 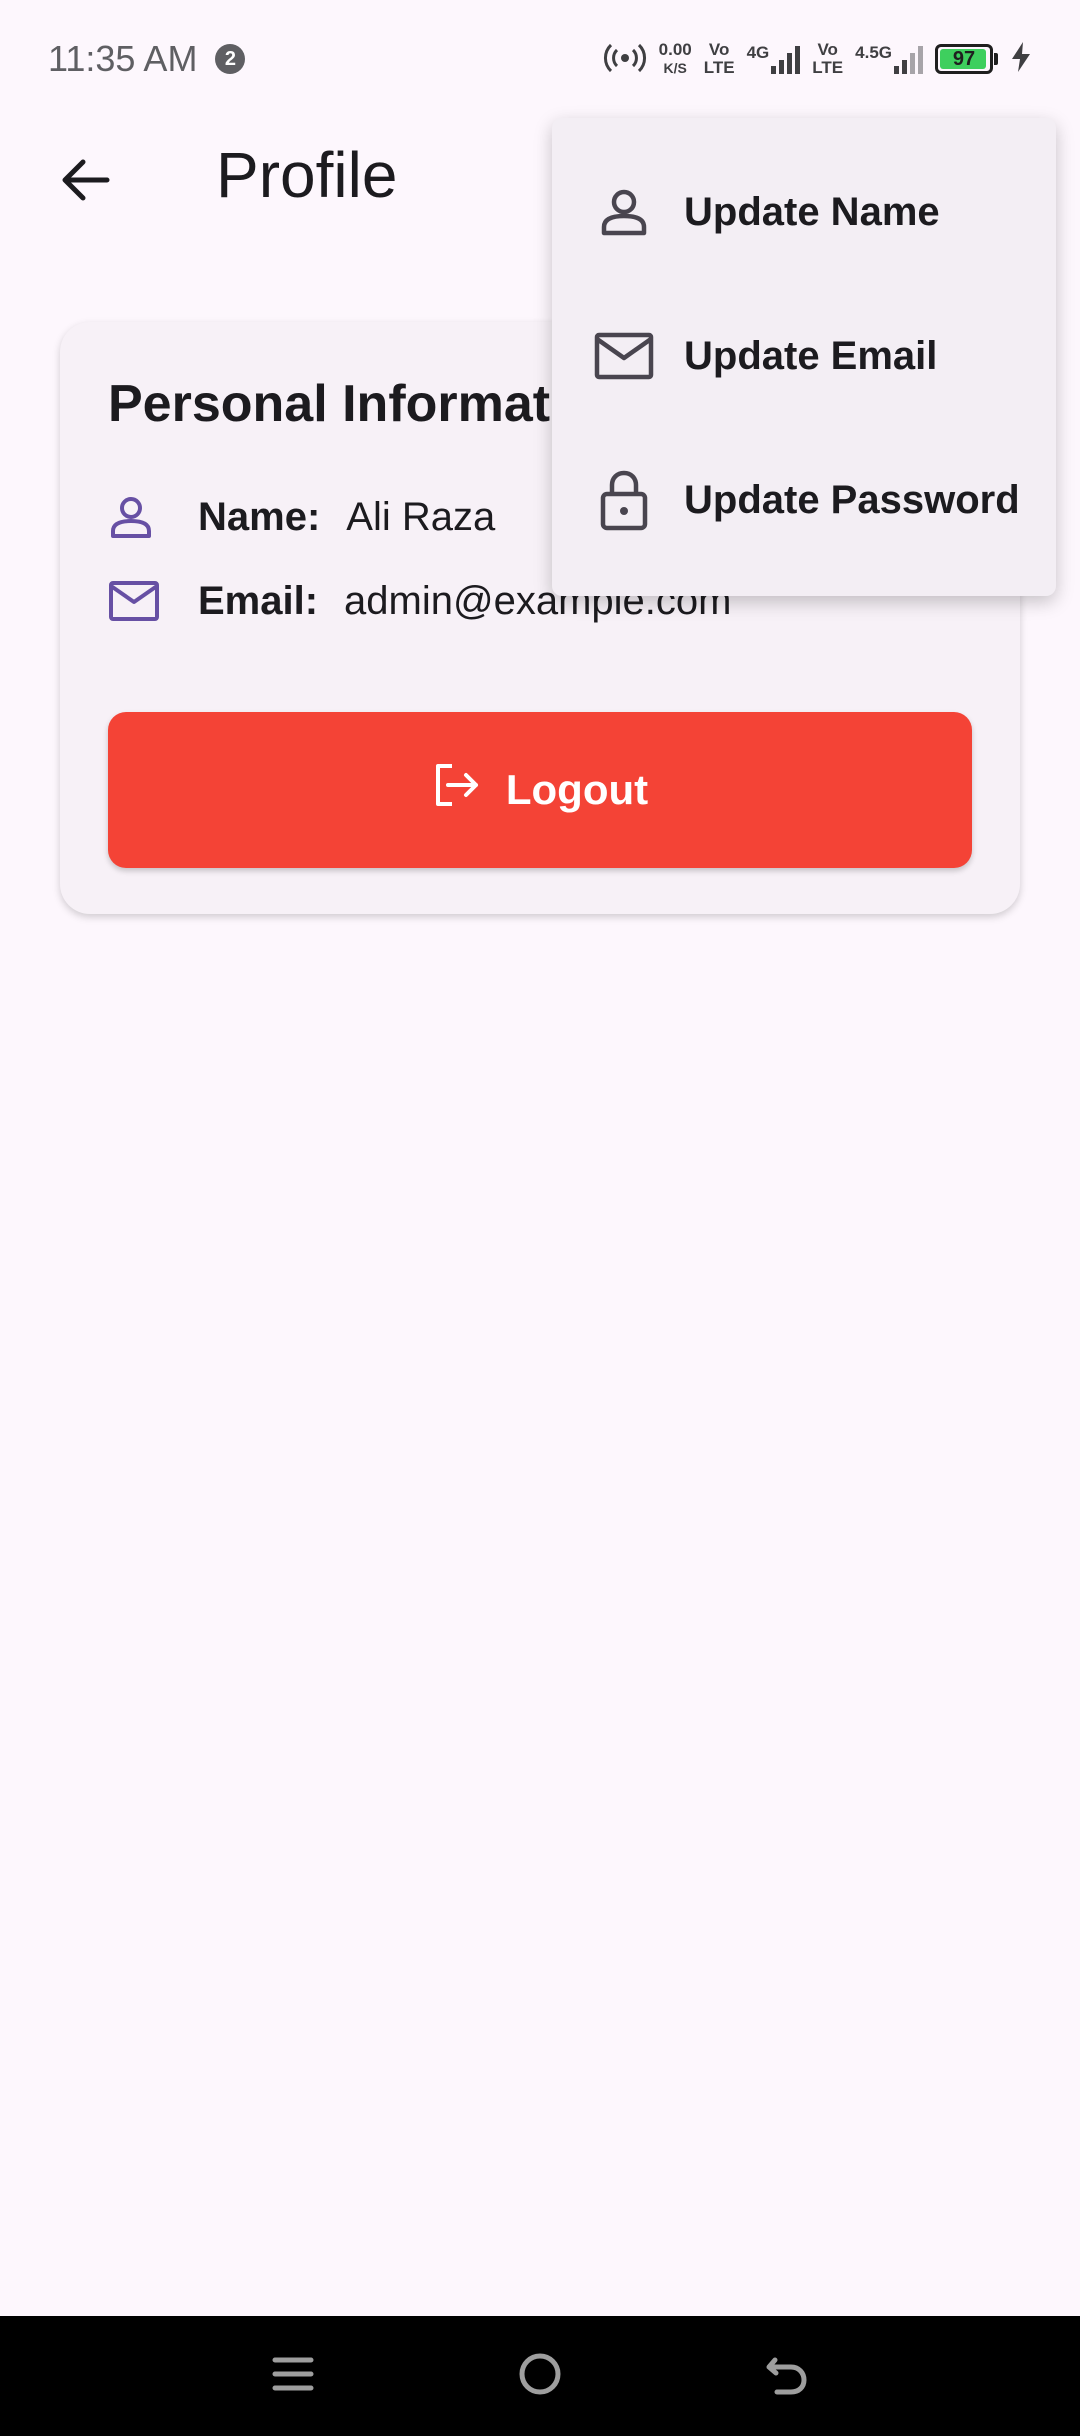 I want to click on menu-item-label: Update Email, so click(x=811, y=355).